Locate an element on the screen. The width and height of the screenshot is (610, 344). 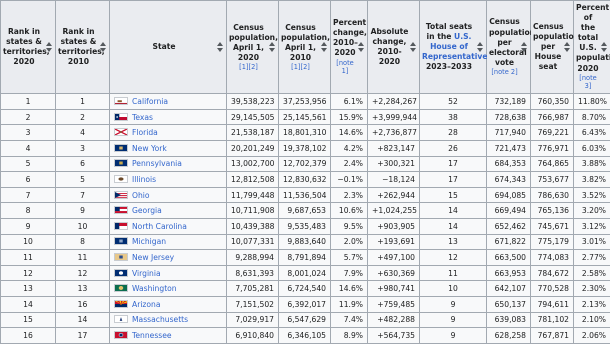
house-seats-cell: 12 is located at coordinates (453, 258).